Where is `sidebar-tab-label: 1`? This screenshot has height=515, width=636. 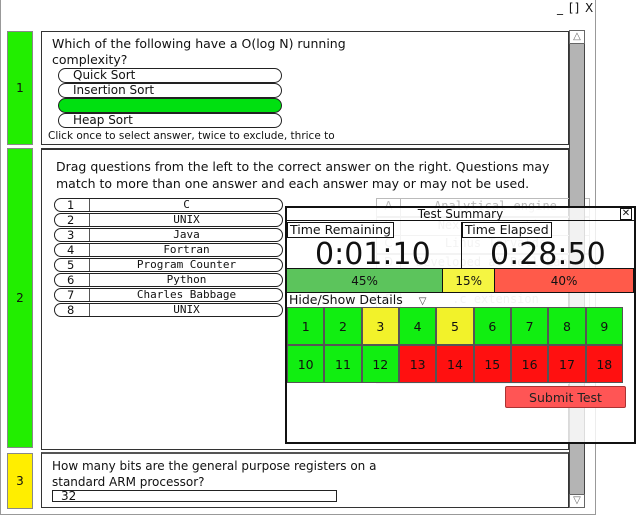 sidebar-tab-label: 1 is located at coordinates (20, 88).